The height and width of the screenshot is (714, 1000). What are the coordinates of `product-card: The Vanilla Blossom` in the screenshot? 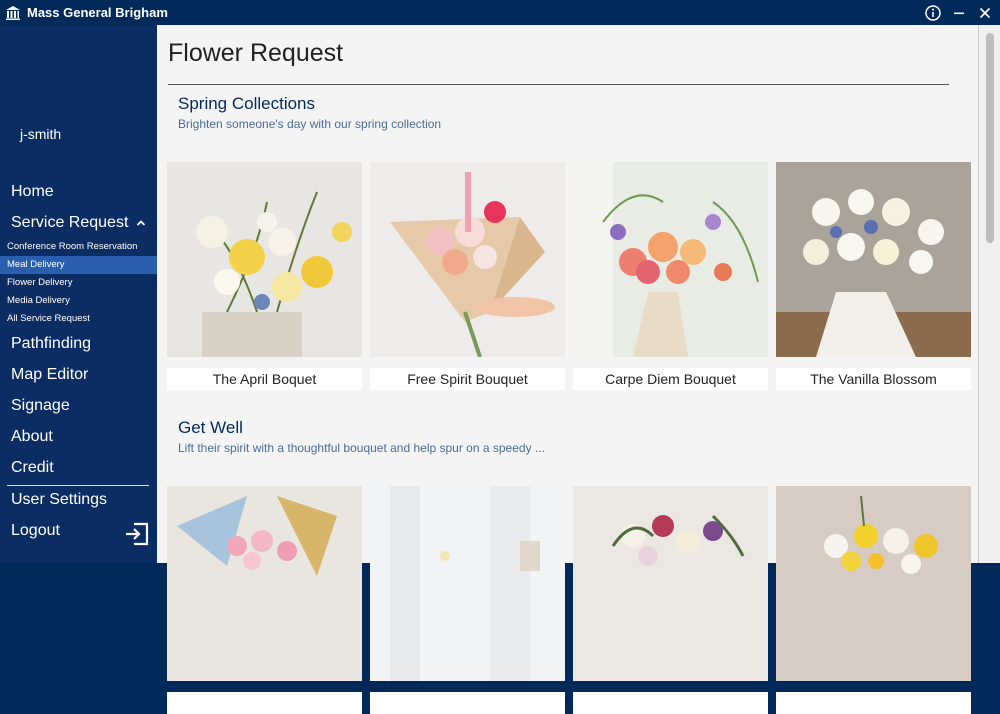 It's located at (873, 276).